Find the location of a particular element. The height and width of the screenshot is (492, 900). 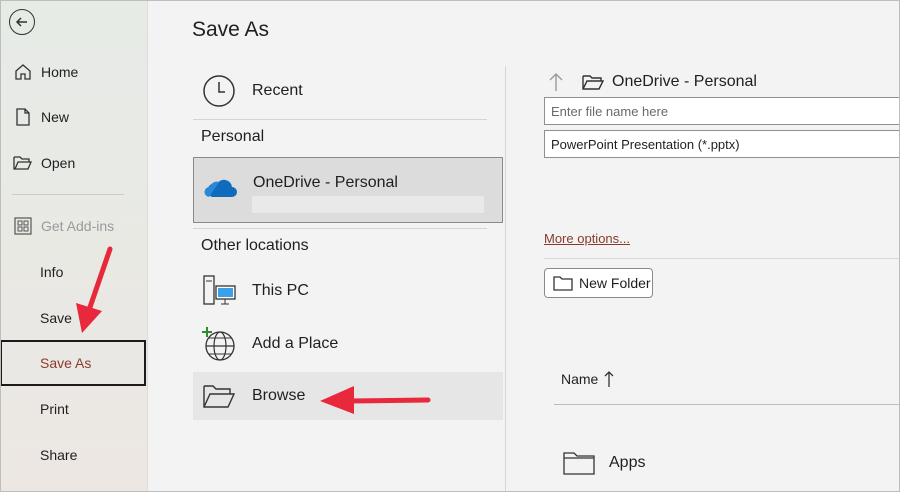

nav-save-label: Save is located at coordinates (56, 318).